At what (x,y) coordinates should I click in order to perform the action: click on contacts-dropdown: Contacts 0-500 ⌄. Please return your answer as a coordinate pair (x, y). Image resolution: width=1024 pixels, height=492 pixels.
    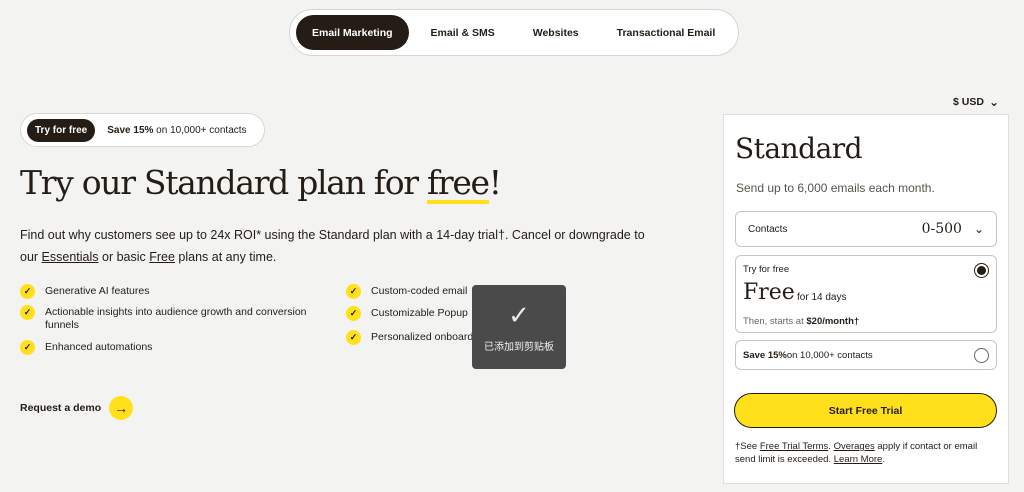
    Looking at the image, I should click on (866, 229).